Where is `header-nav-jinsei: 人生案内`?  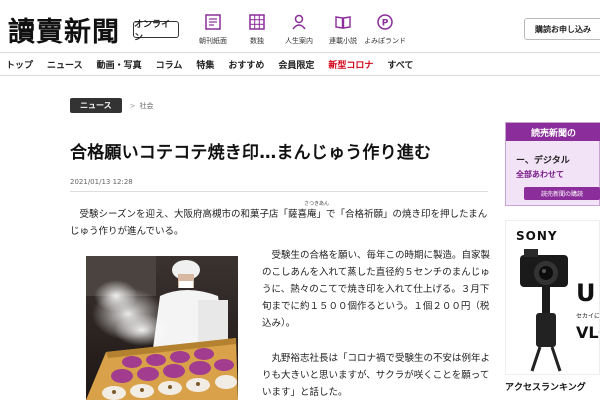
header-nav-jinsei: 人生案内 is located at coordinates (299, 29).